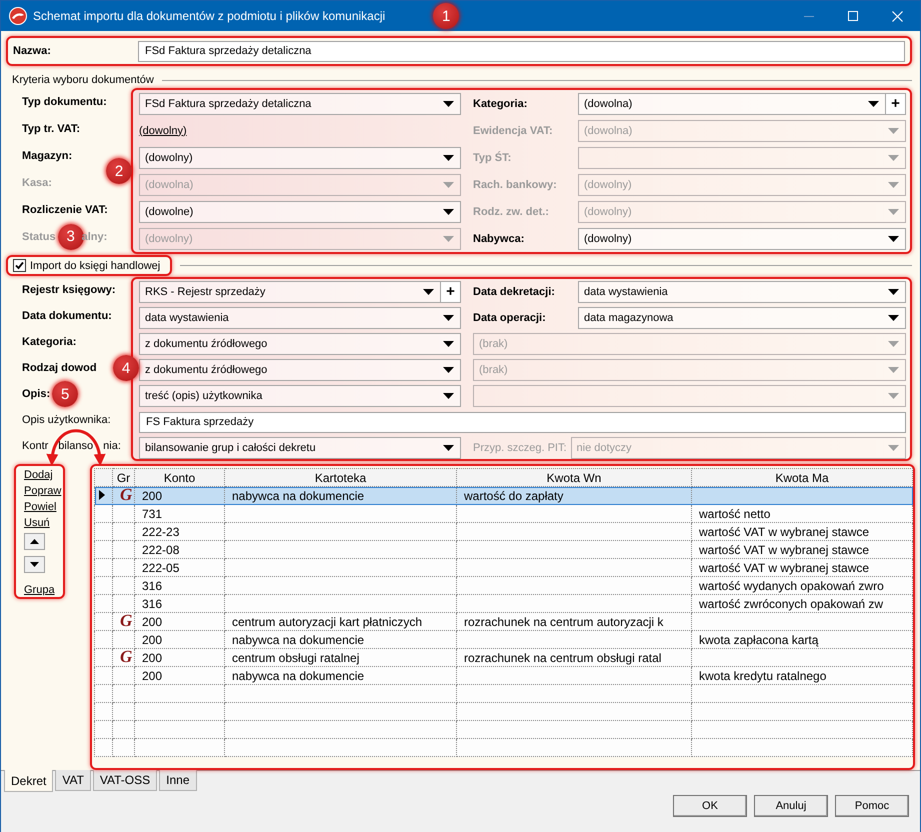 Image resolution: width=921 pixels, height=832 pixels. Describe the element at coordinates (853, 16) in the screenshot. I see `maximize-icon` at that location.